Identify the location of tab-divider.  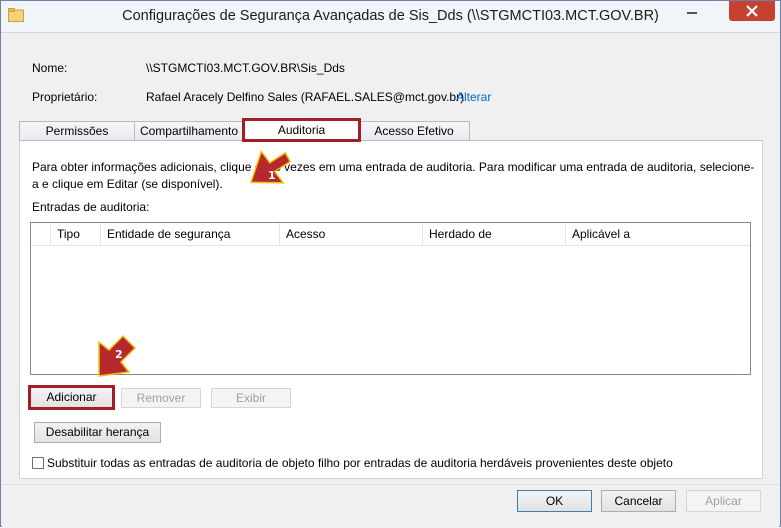
(391, 140).